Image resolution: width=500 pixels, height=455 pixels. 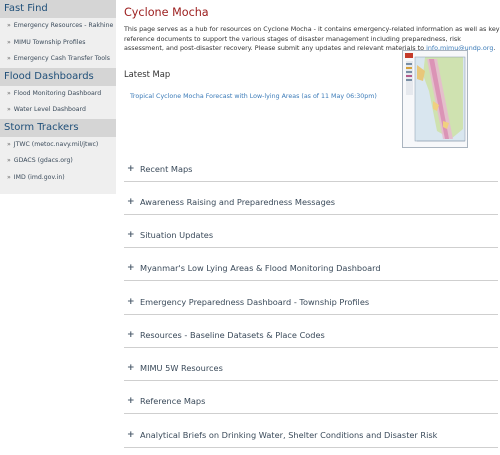 I want to click on sidebar-heading-storm-trackers: Storm Trackers, so click(x=58, y=127).